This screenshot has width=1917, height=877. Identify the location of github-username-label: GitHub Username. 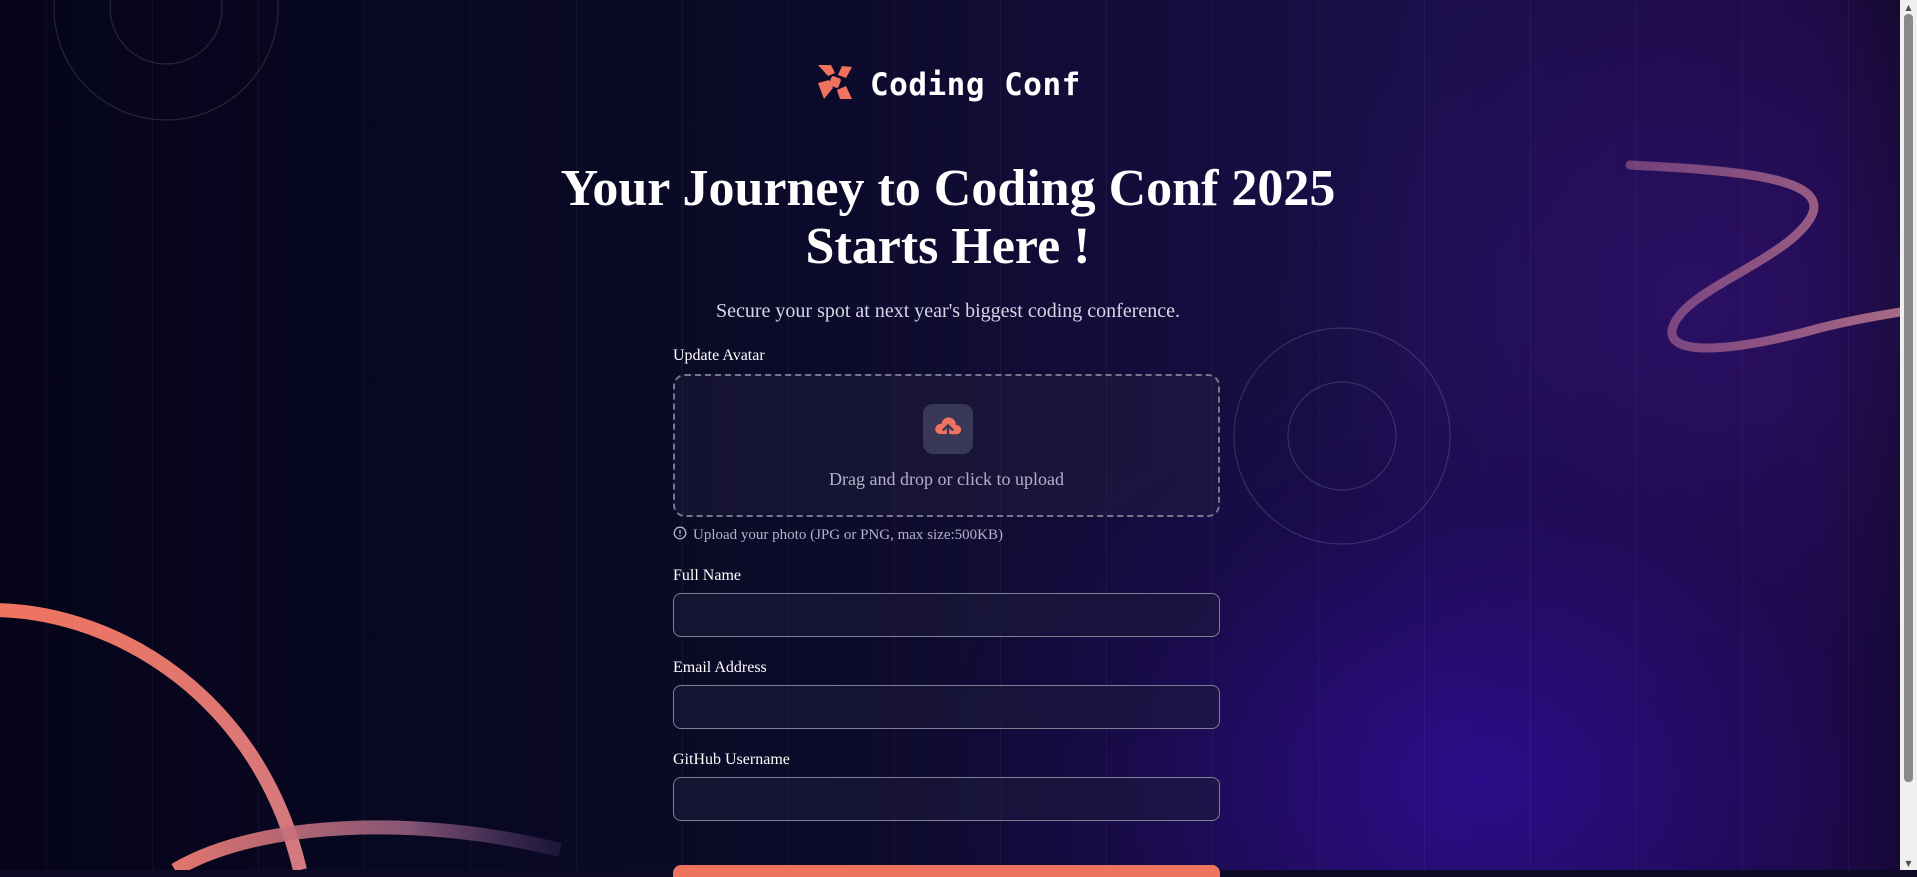
(731, 759).